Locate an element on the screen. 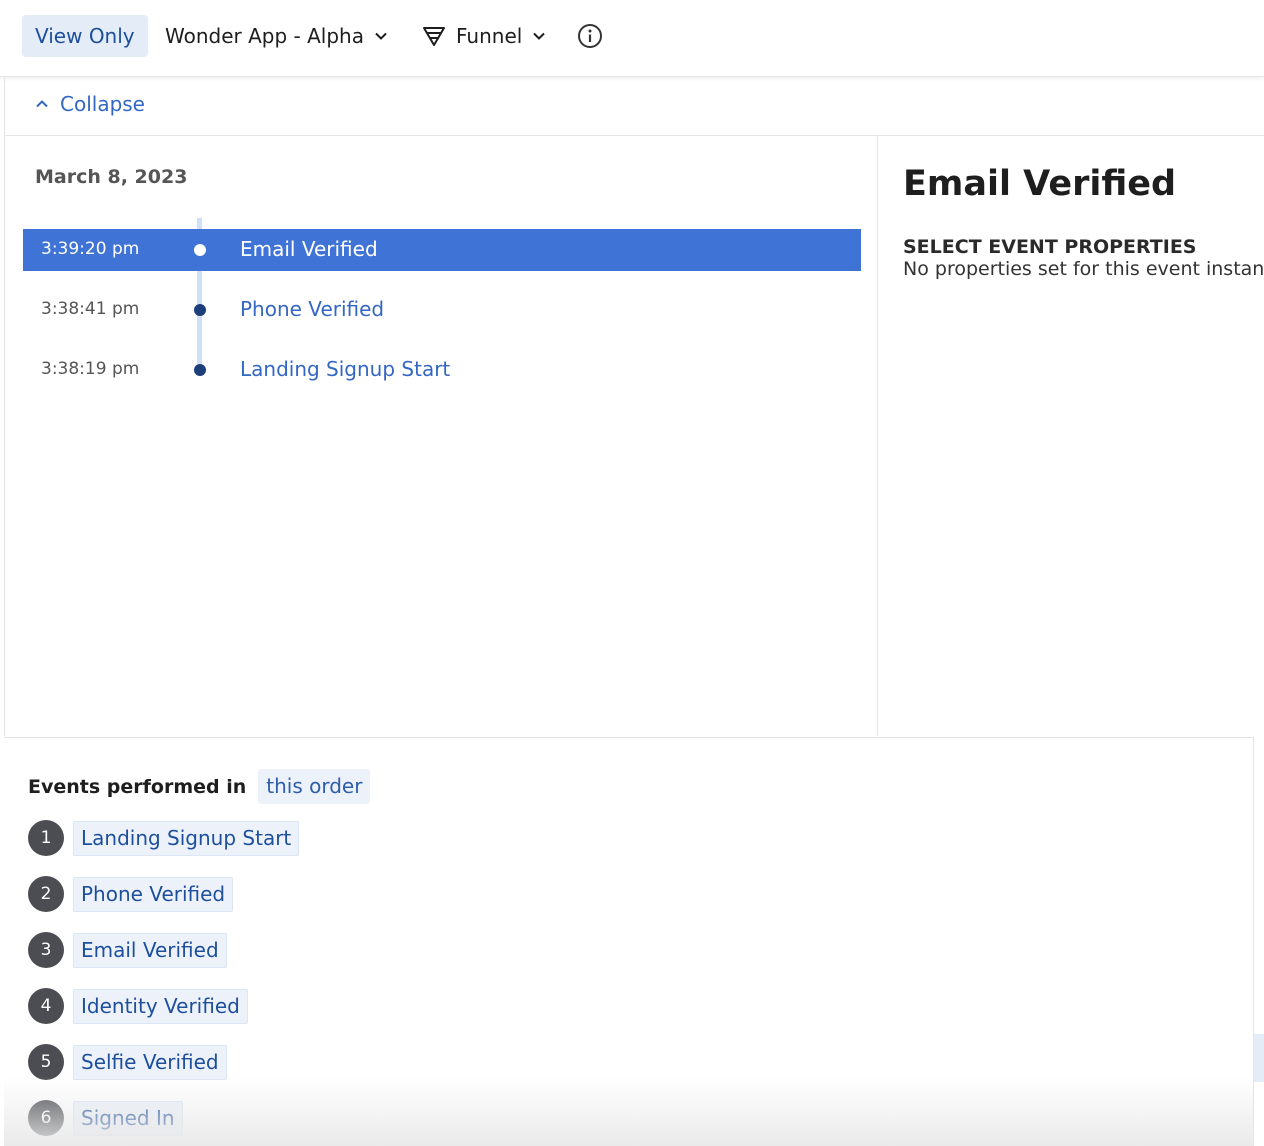 The width and height of the screenshot is (1264, 1146). funnel-step: 2 Phone Verified is located at coordinates (131, 894).